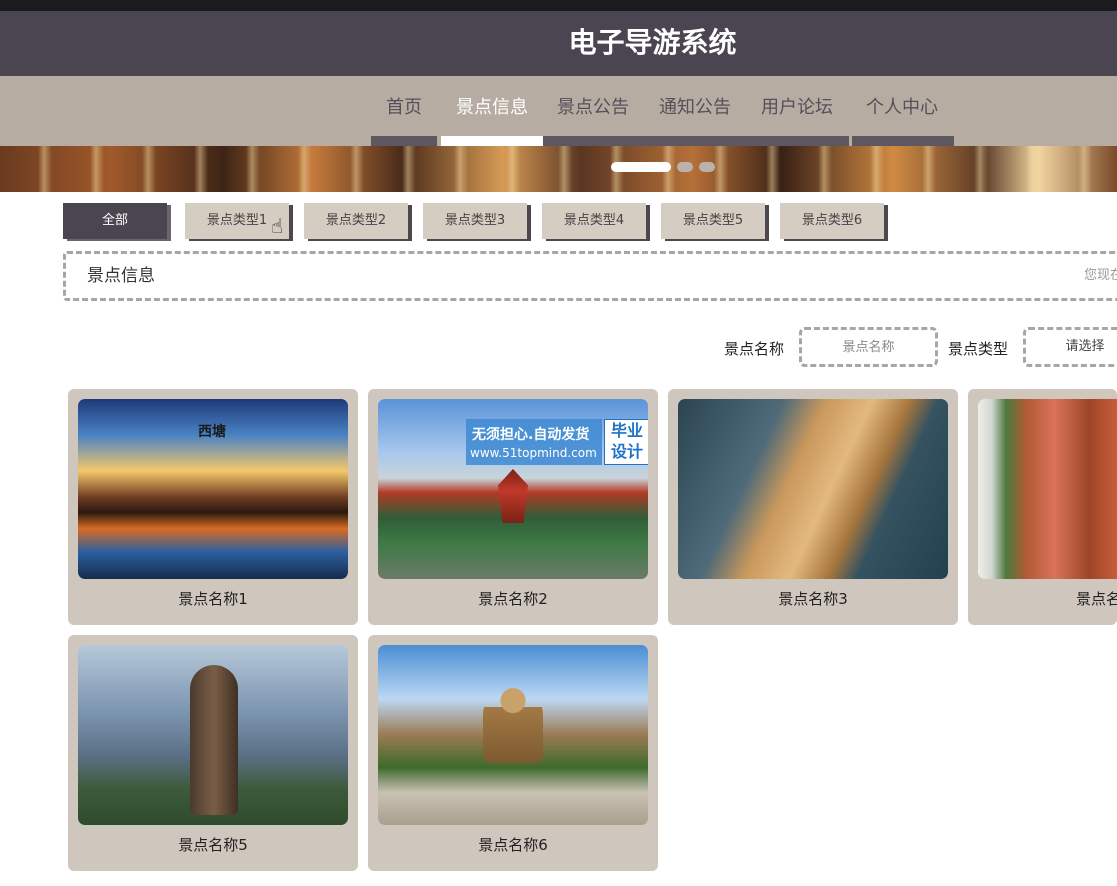 The width and height of the screenshot is (1117, 886). I want to click on category-tab-type6: 景点类型6, so click(832, 221).